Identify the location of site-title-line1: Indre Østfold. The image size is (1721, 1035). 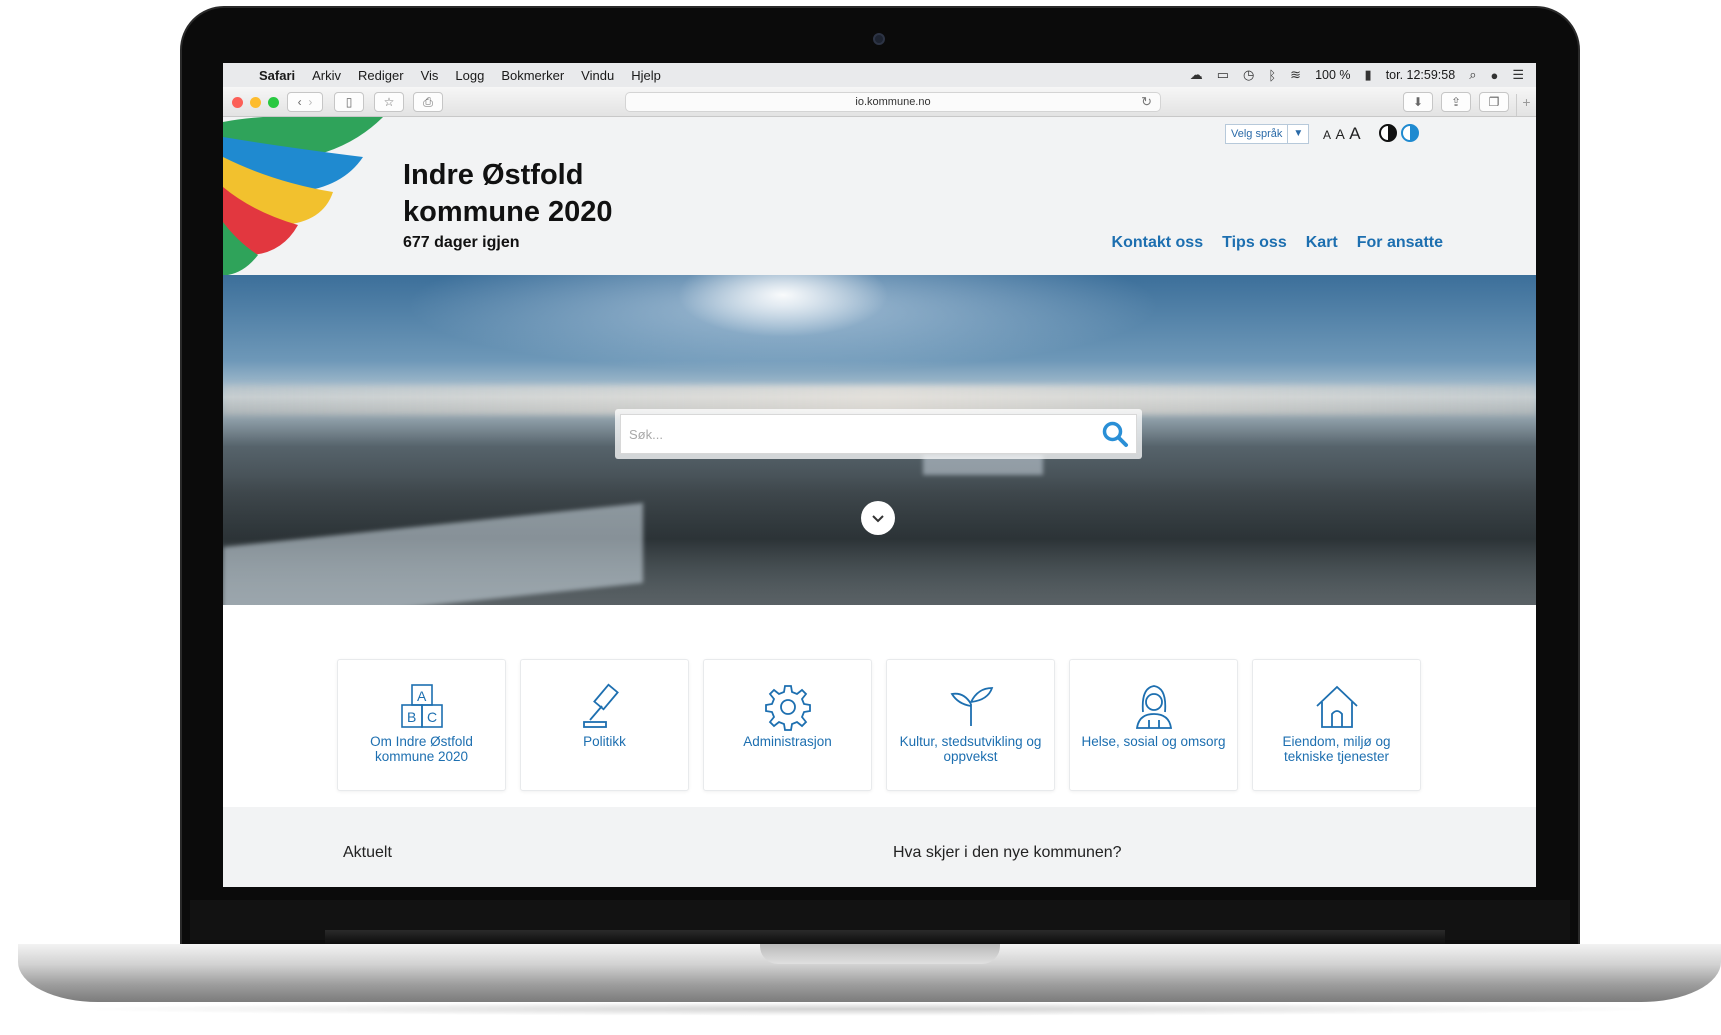
(493, 175).